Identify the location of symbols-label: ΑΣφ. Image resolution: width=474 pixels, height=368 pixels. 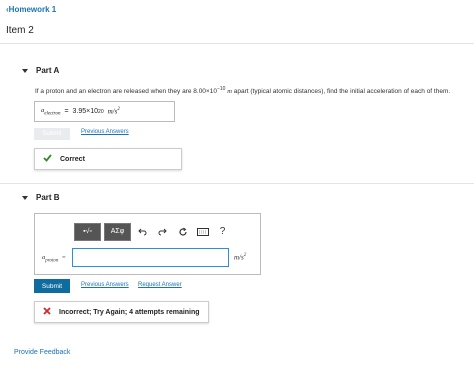
(117, 231).